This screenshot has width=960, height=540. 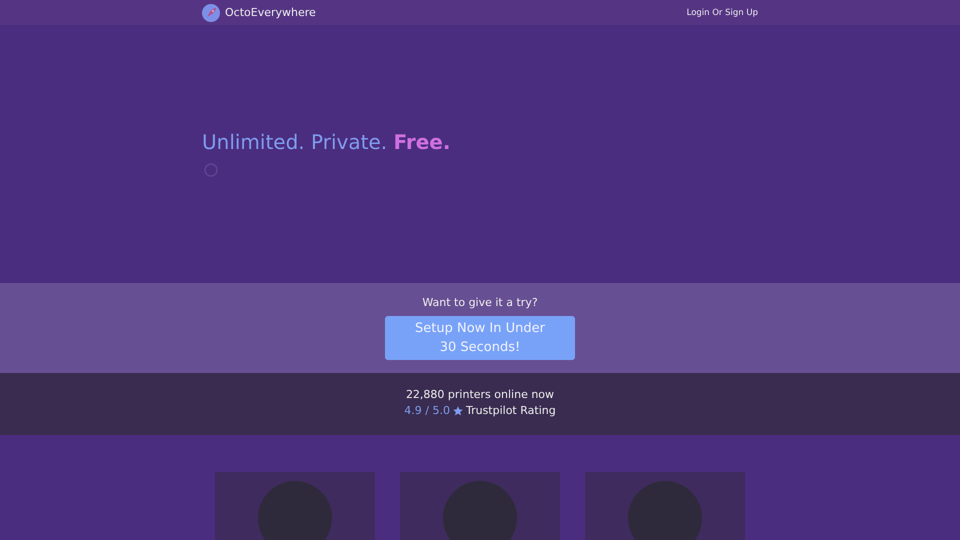 I want to click on hero-headline: Unlimited. Private. Free., so click(x=327, y=142).